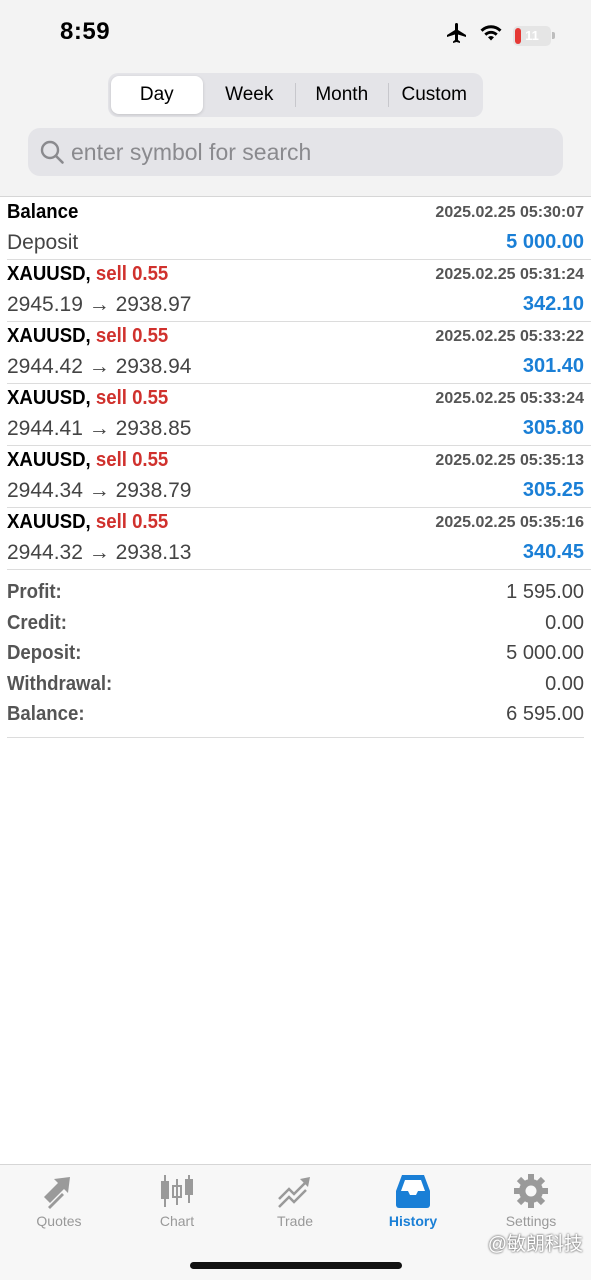 The height and width of the screenshot is (1280, 591). What do you see at coordinates (177, 1191) in the screenshot?
I see `candlestick-icon` at bounding box center [177, 1191].